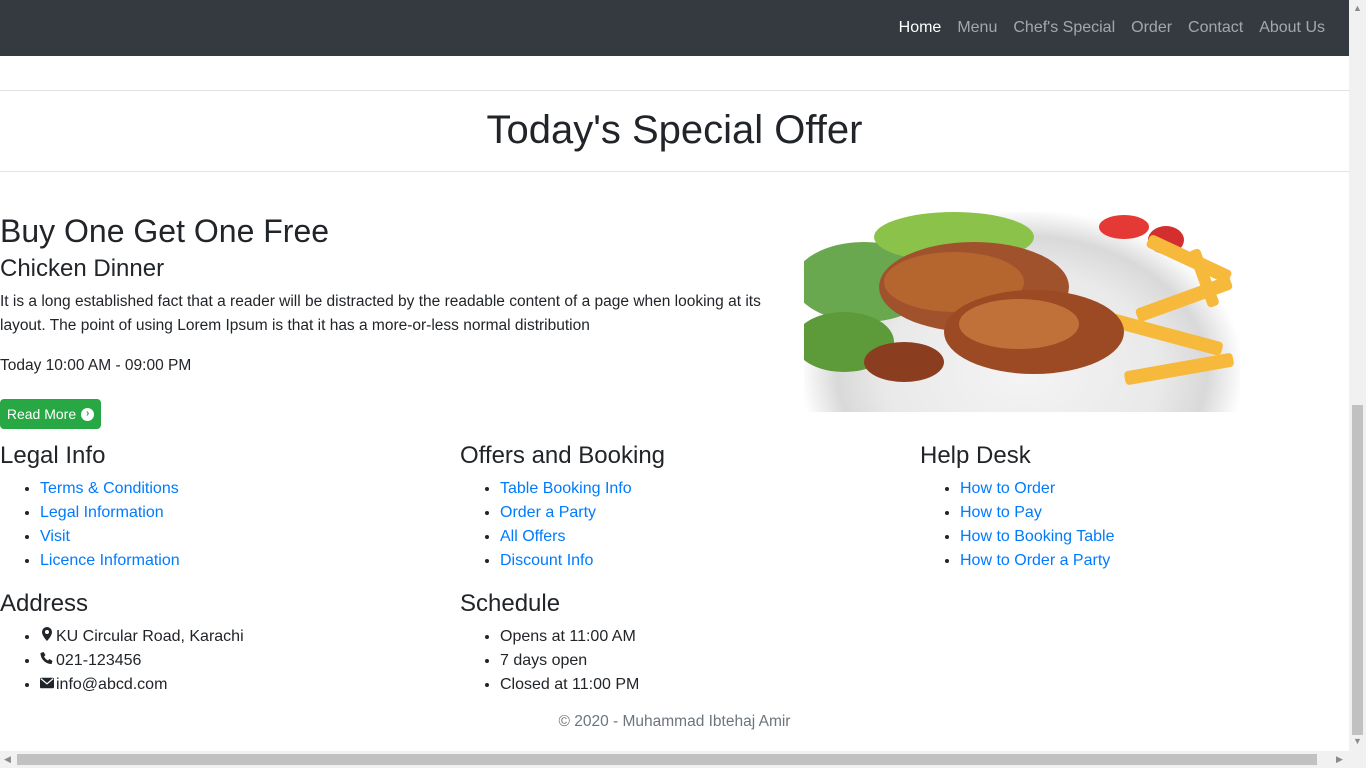 Image resolution: width=1366 pixels, height=768 pixels. What do you see at coordinates (1064, 28) in the screenshot?
I see `nav-chefs-special: Chef's Special` at bounding box center [1064, 28].